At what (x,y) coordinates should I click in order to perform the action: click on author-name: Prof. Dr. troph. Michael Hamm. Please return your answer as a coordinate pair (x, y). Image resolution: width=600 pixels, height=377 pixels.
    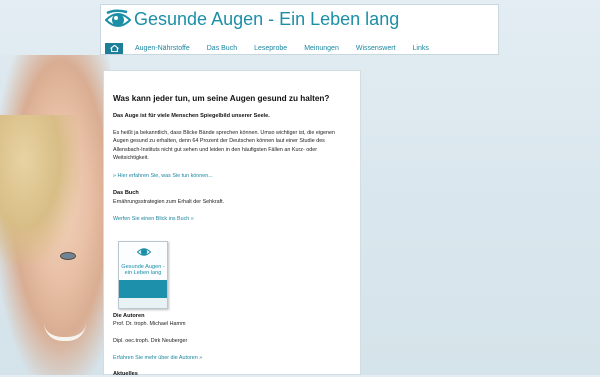
    Looking at the image, I should click on (149, 324).